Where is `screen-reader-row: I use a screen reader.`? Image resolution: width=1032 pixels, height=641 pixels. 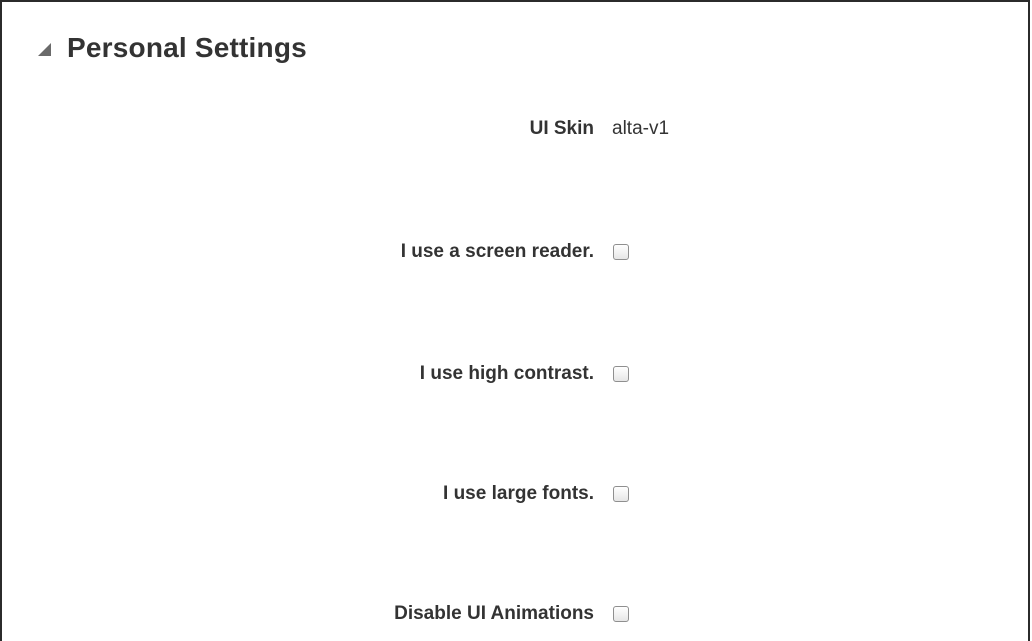 screen-reader-row: I use a screen reader. is located at coordinates (517, 252).